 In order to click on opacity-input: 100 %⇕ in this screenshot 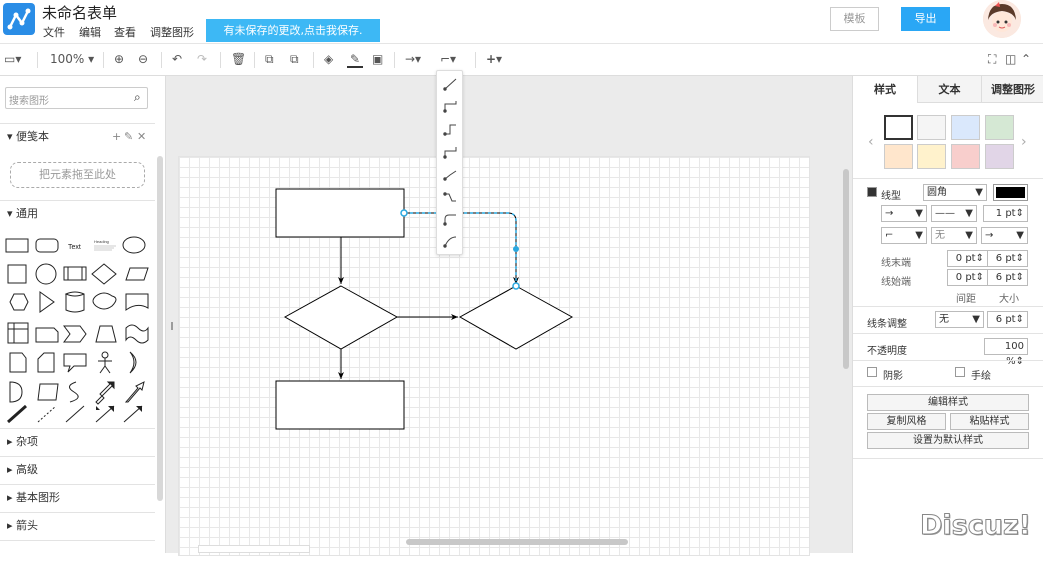, I will do `click(1006, 352)`.